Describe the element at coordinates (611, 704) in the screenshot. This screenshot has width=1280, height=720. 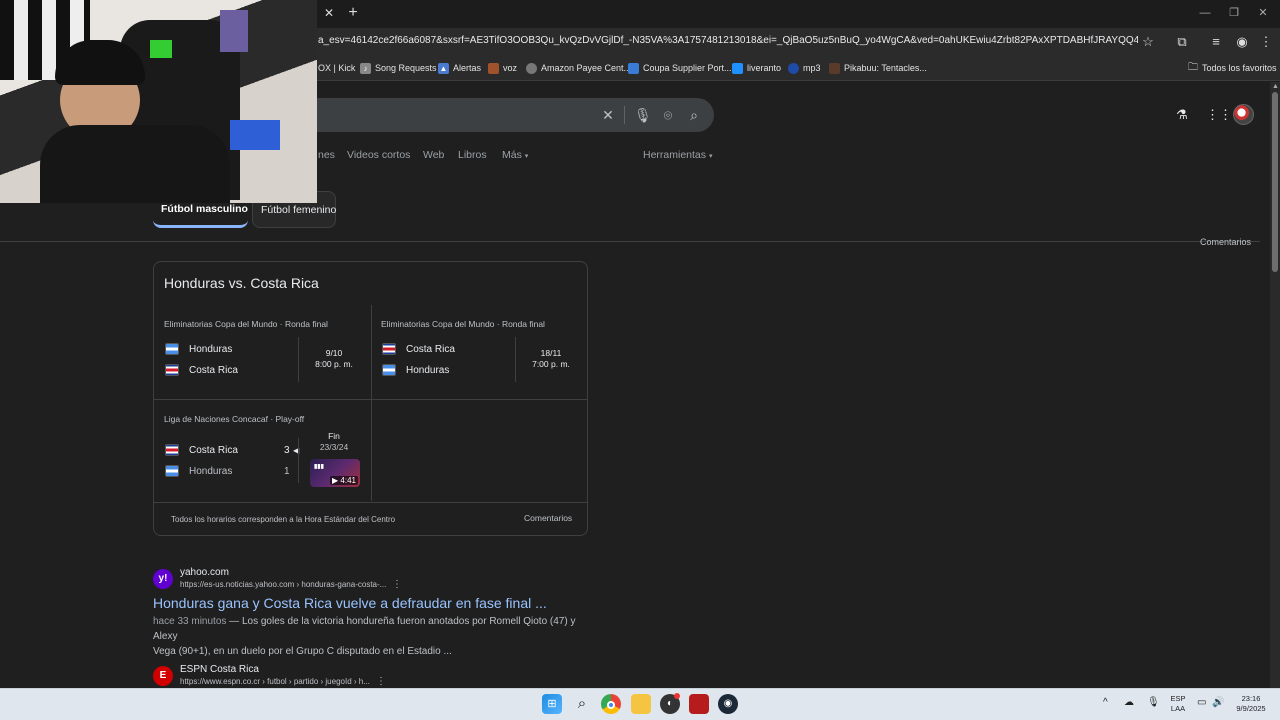
I see `chrome-icon` at that location.